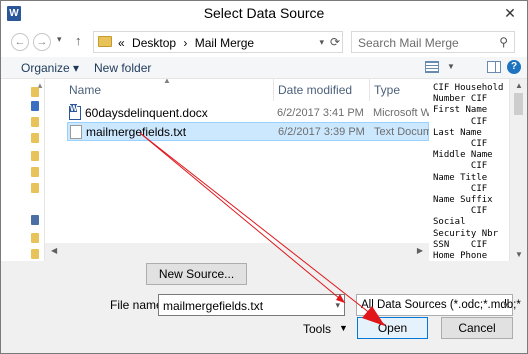 The image size is (528, 354). What do you see at coordinates (85, 90) in the screenshot?
I see `column-header-name: Name` at bounding box center [85, 90].